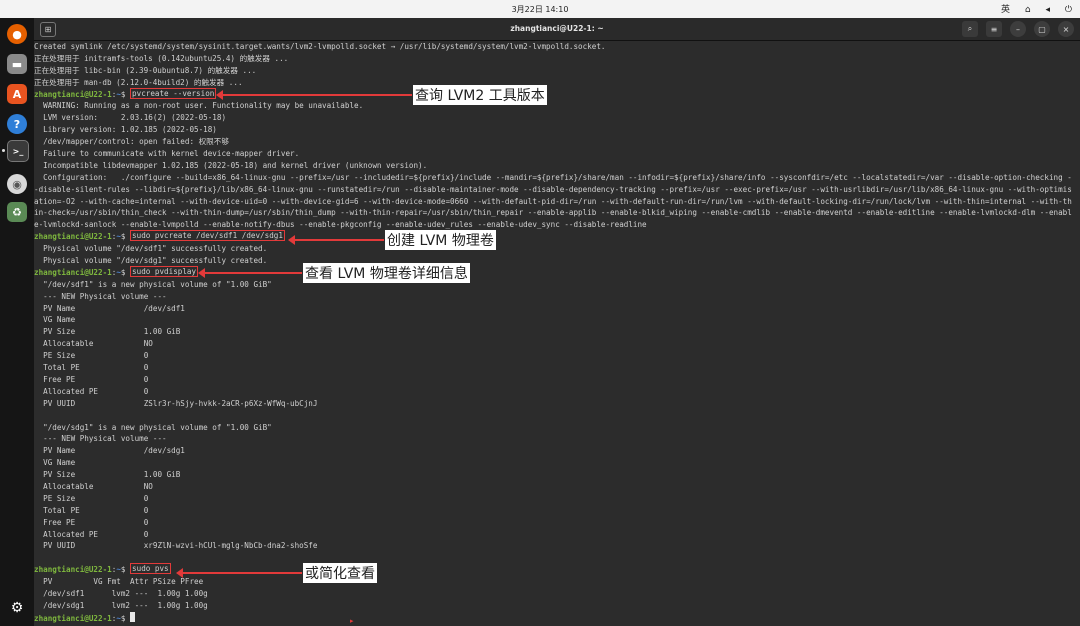 Image resolution: width=1080 pixels, height=626 pixels. Describe the element at coordinates (1066, 29) in the screenshot. I see `close-button: ×` at that location.